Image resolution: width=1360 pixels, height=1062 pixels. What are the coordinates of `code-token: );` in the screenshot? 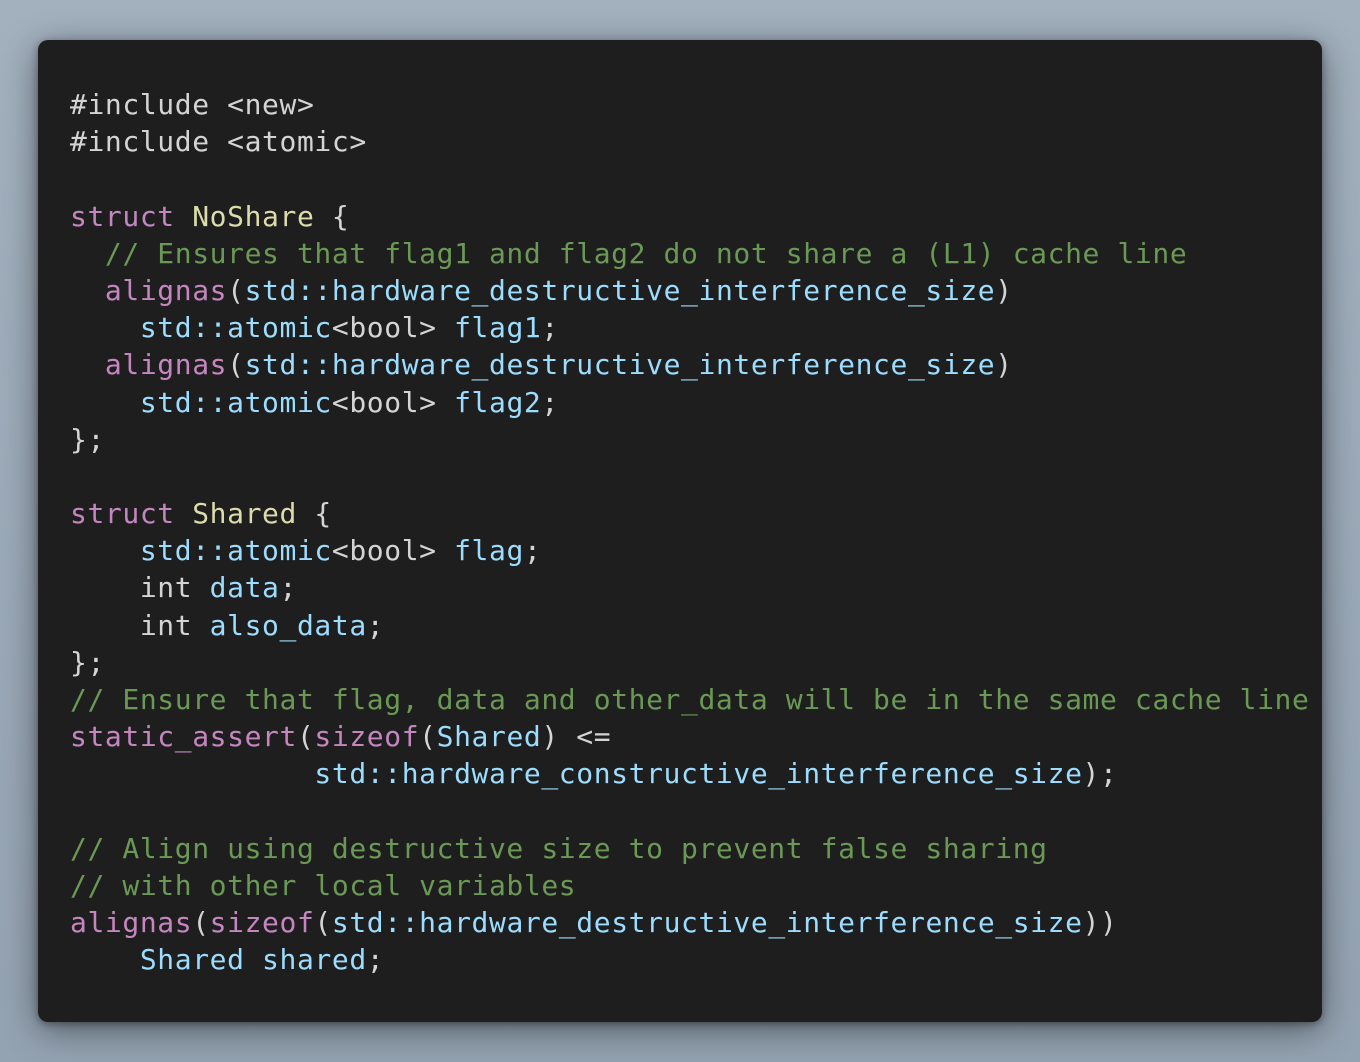 It's located at (1100, 774).